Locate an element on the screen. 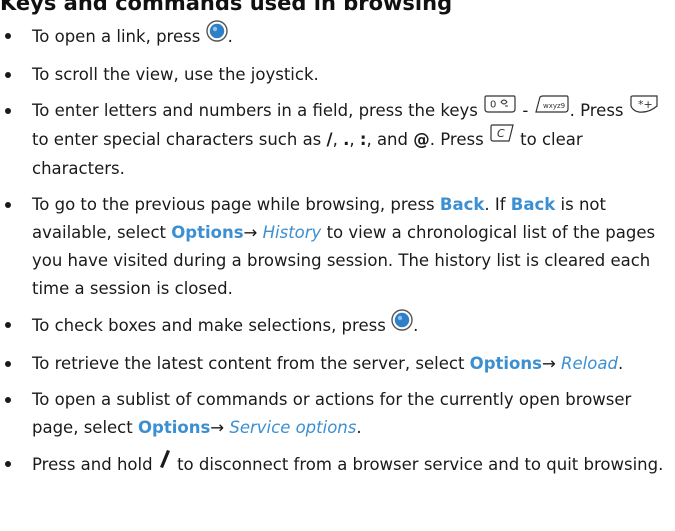  key-9-label: wxyz9 is located at coordinates (554, 106).